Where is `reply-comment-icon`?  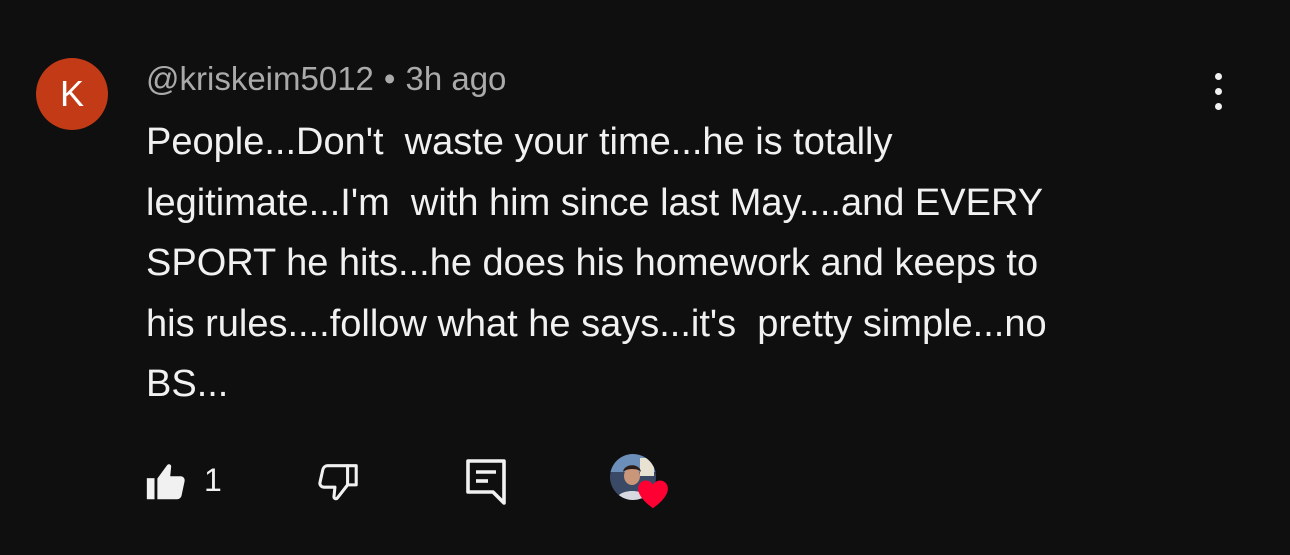
reply-comment-icon is located at coordinates (486, 482).